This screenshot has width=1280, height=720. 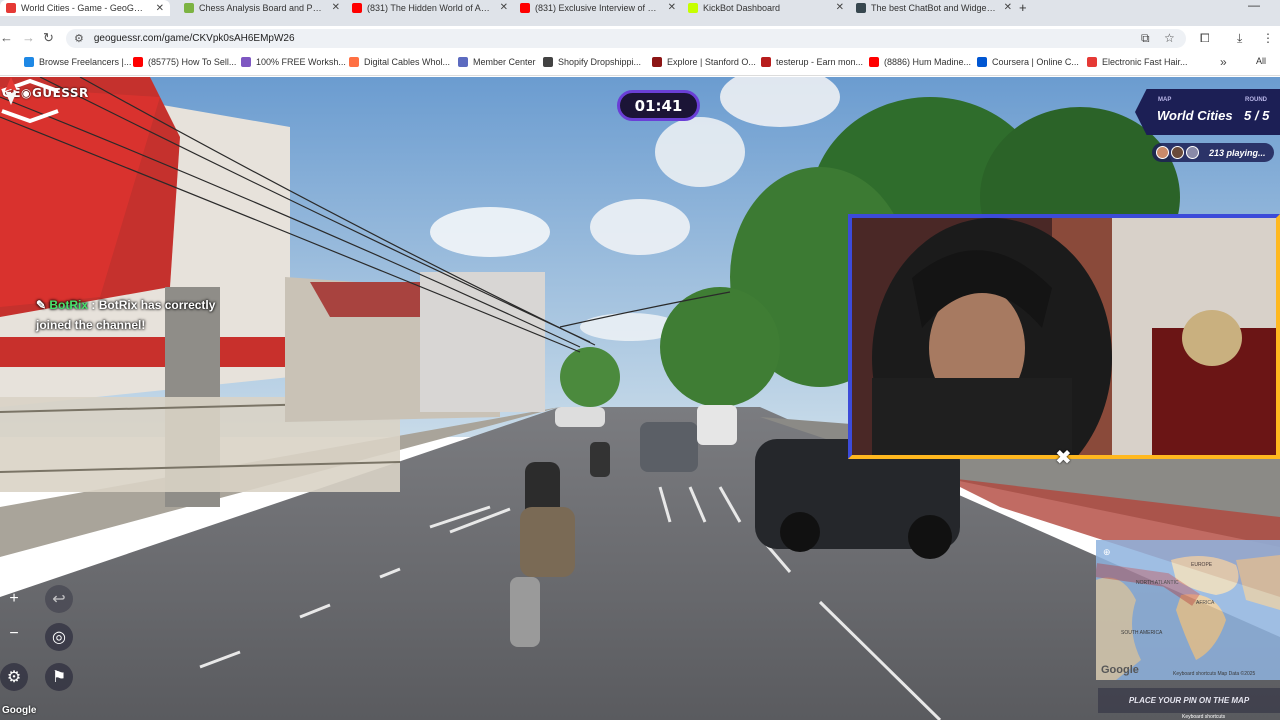 I want to click on settings-icon: ⚙, so click(x=14, y=677).